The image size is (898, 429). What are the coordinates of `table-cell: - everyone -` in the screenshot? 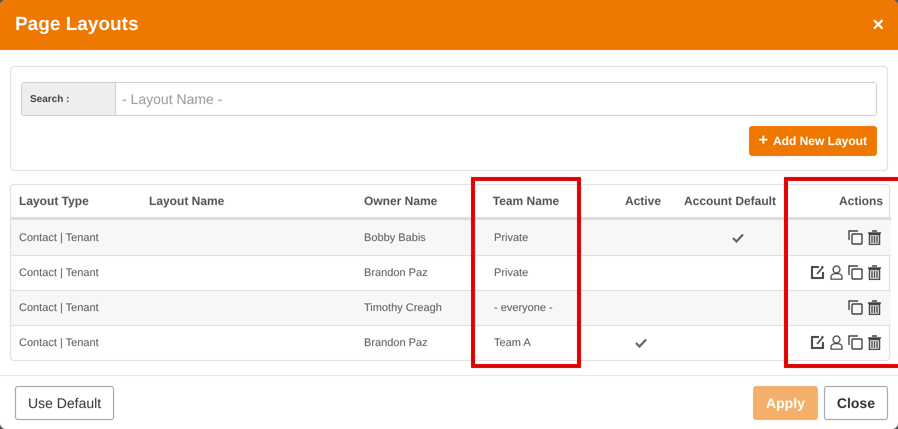 It's located at (523, 308).